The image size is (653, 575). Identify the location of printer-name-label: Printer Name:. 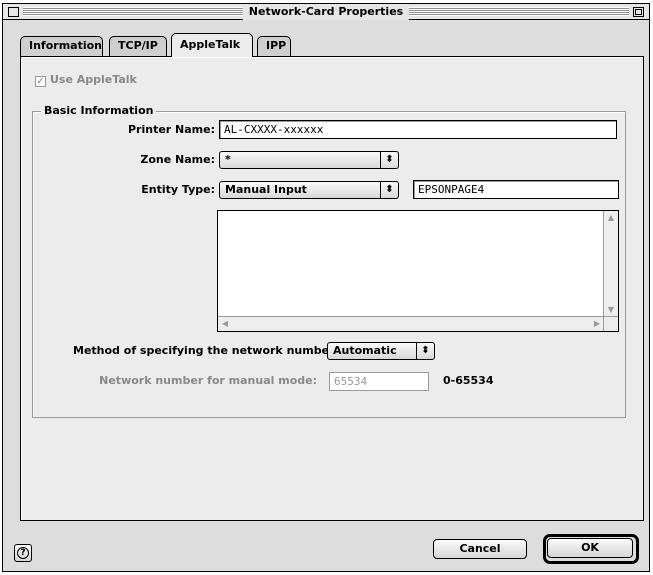
(171, 129).